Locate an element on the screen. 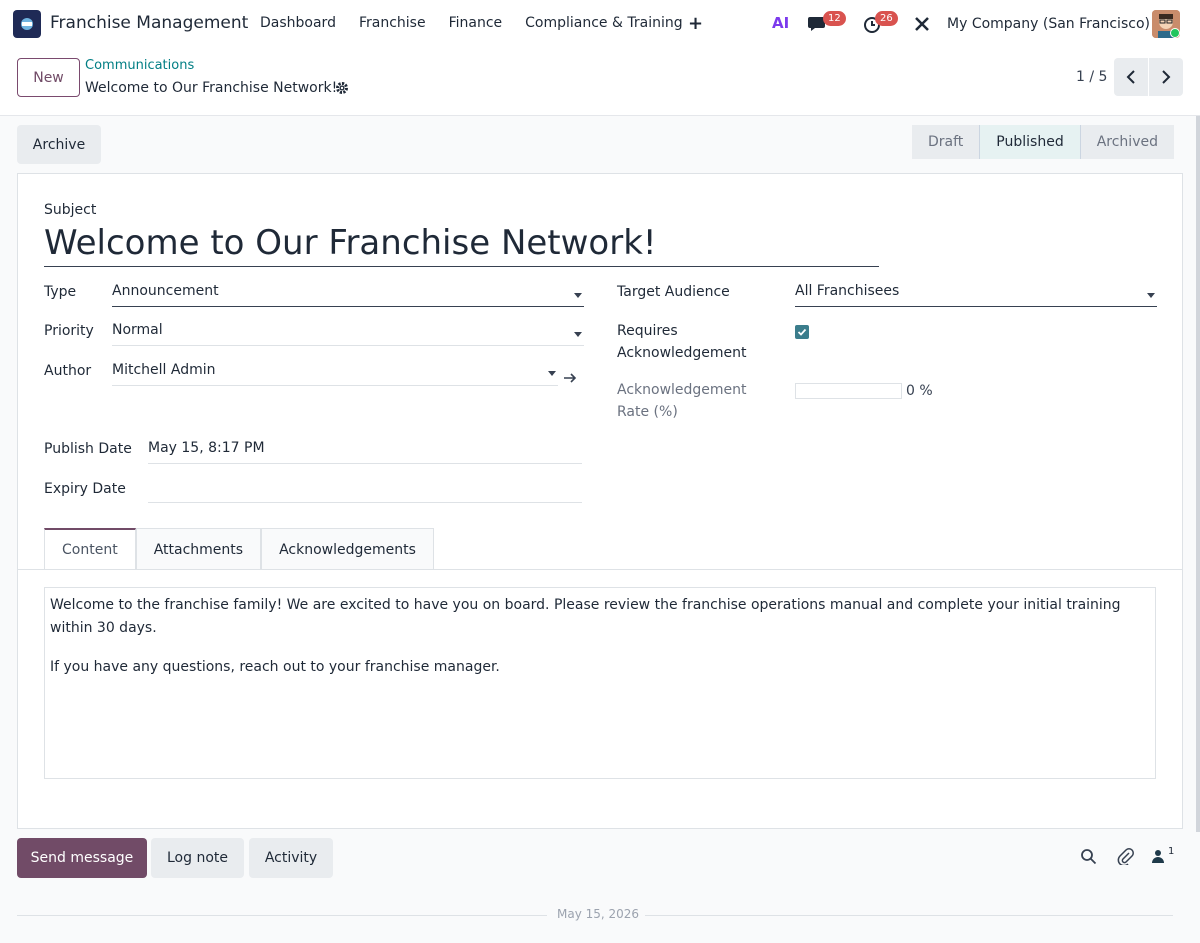 This screenshot has height=943, width=1200. log-note-button: Log note is located at coordinates (197, 858).